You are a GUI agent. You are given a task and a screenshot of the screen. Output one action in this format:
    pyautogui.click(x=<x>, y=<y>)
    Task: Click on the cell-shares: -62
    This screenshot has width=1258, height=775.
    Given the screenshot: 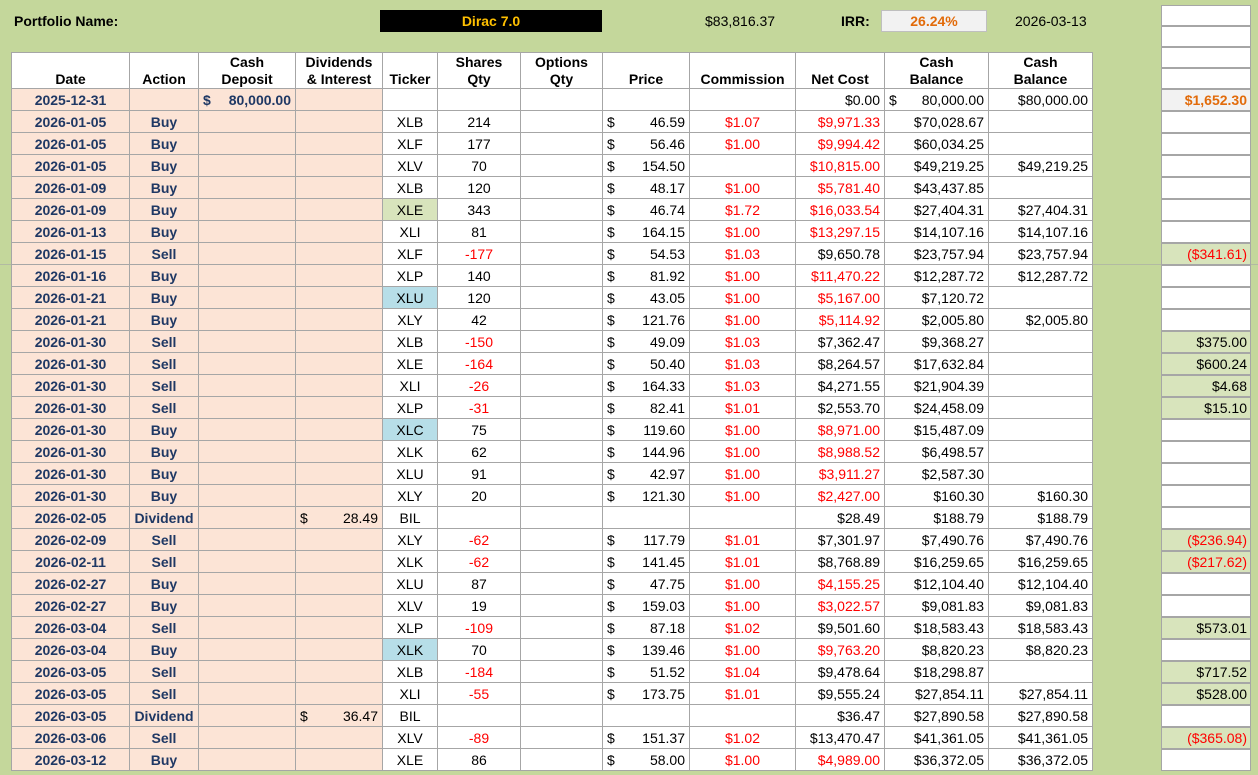 What is the action you would take?
    pyautogui.click(x=479, y=561)
    